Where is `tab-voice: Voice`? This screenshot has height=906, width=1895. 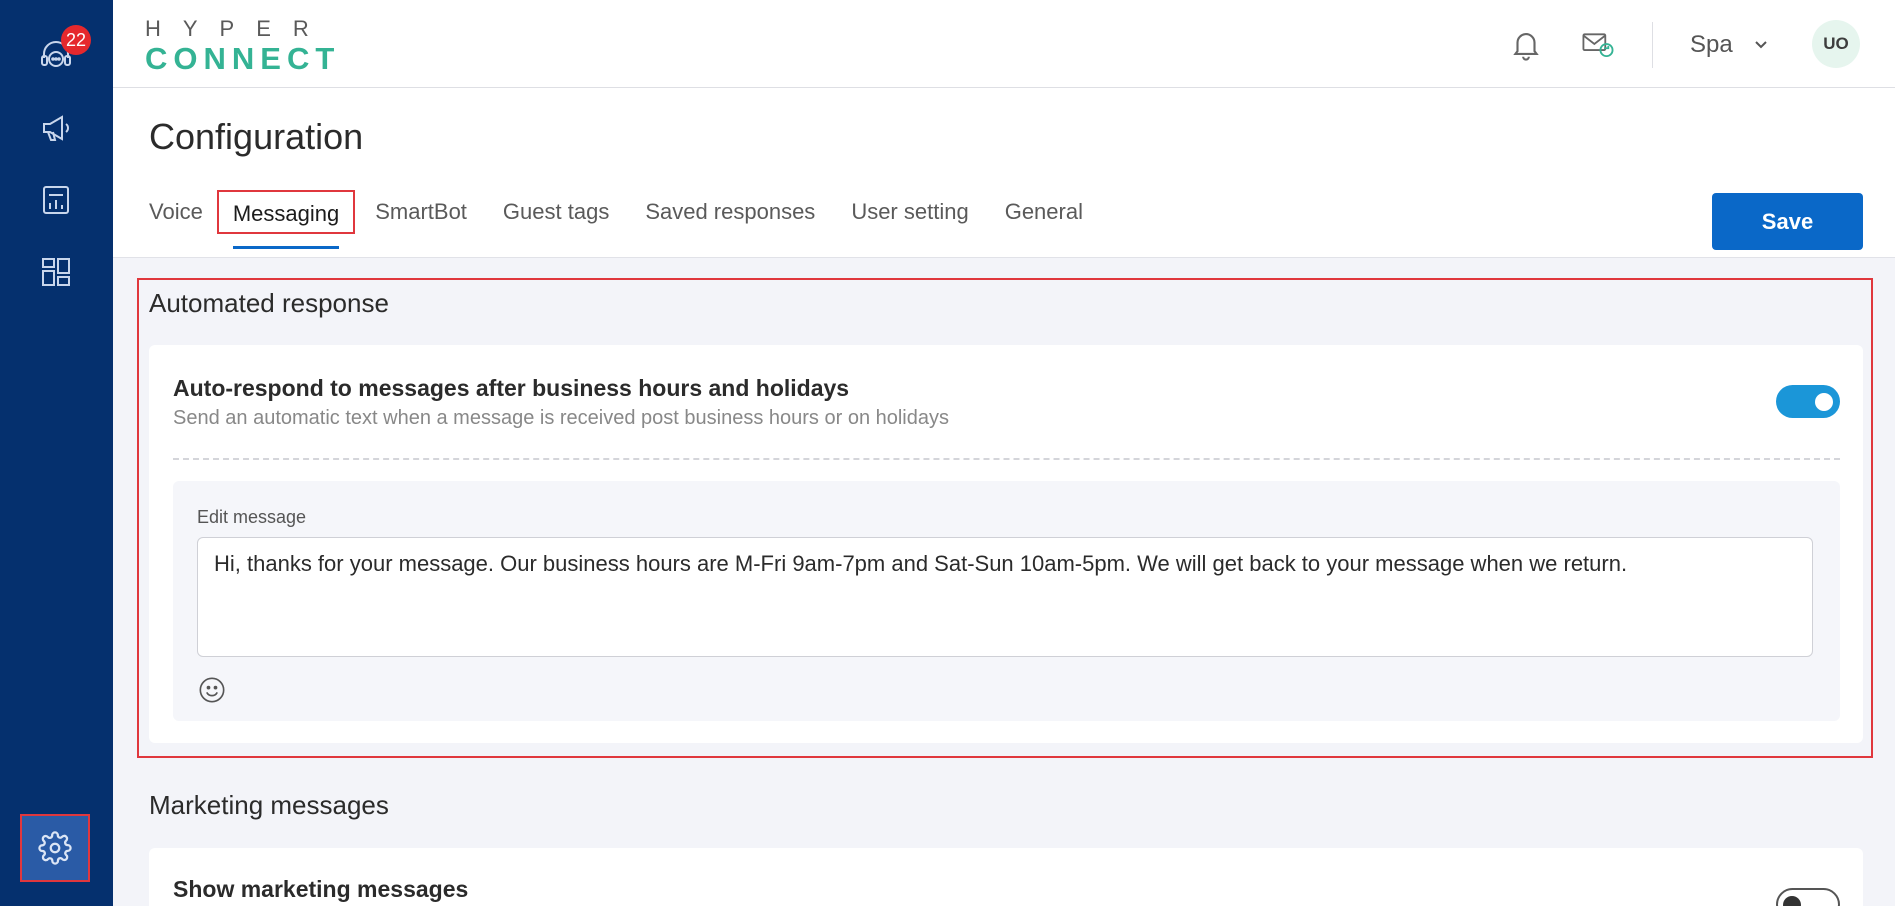
tab-voice: Voice is located at coordinates (176, 212).